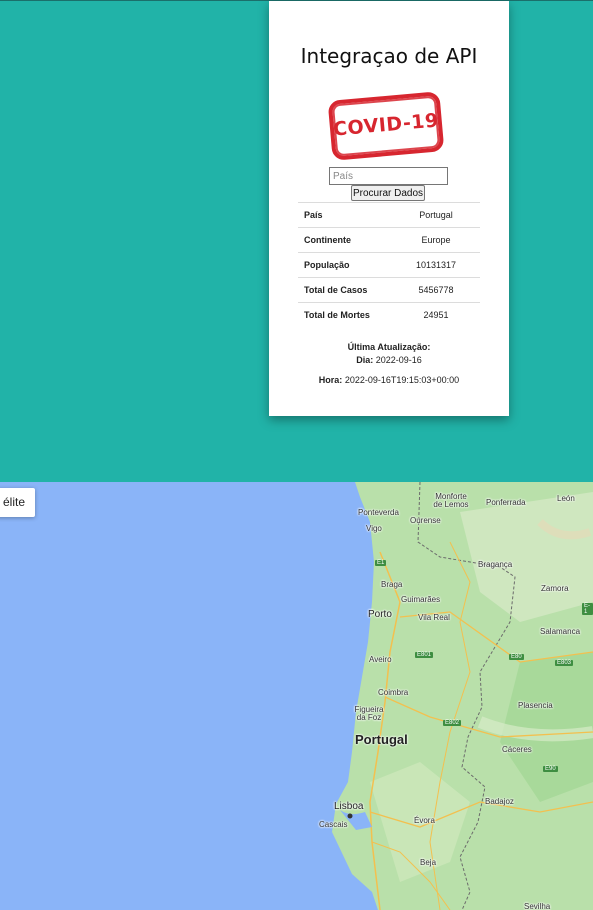 The width and height of the screenshot is (593, 910). I want to click on update-day-value: 2022-09-16, so click(398, 360).